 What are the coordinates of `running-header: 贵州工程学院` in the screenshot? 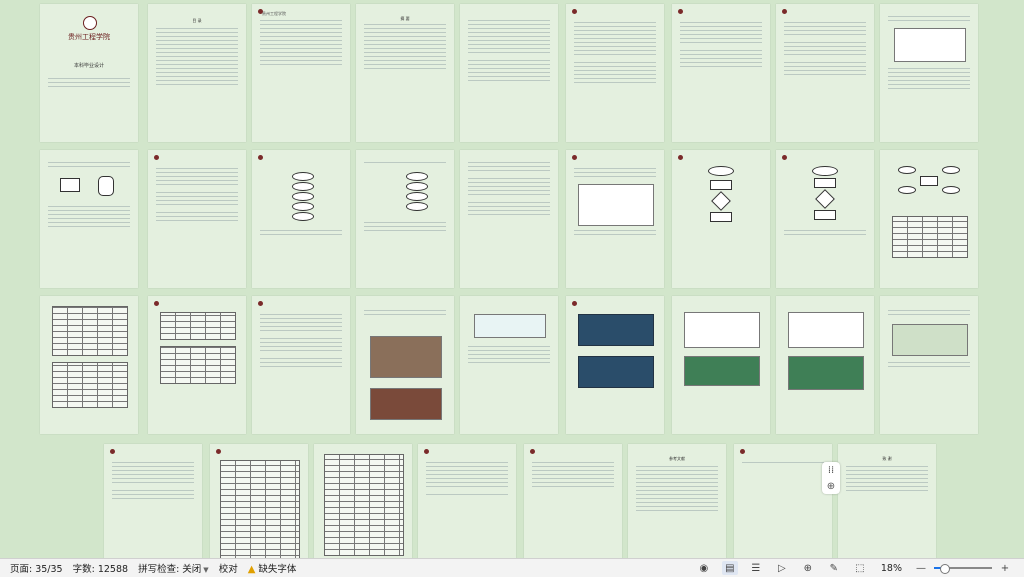 It's located at (274, 13).